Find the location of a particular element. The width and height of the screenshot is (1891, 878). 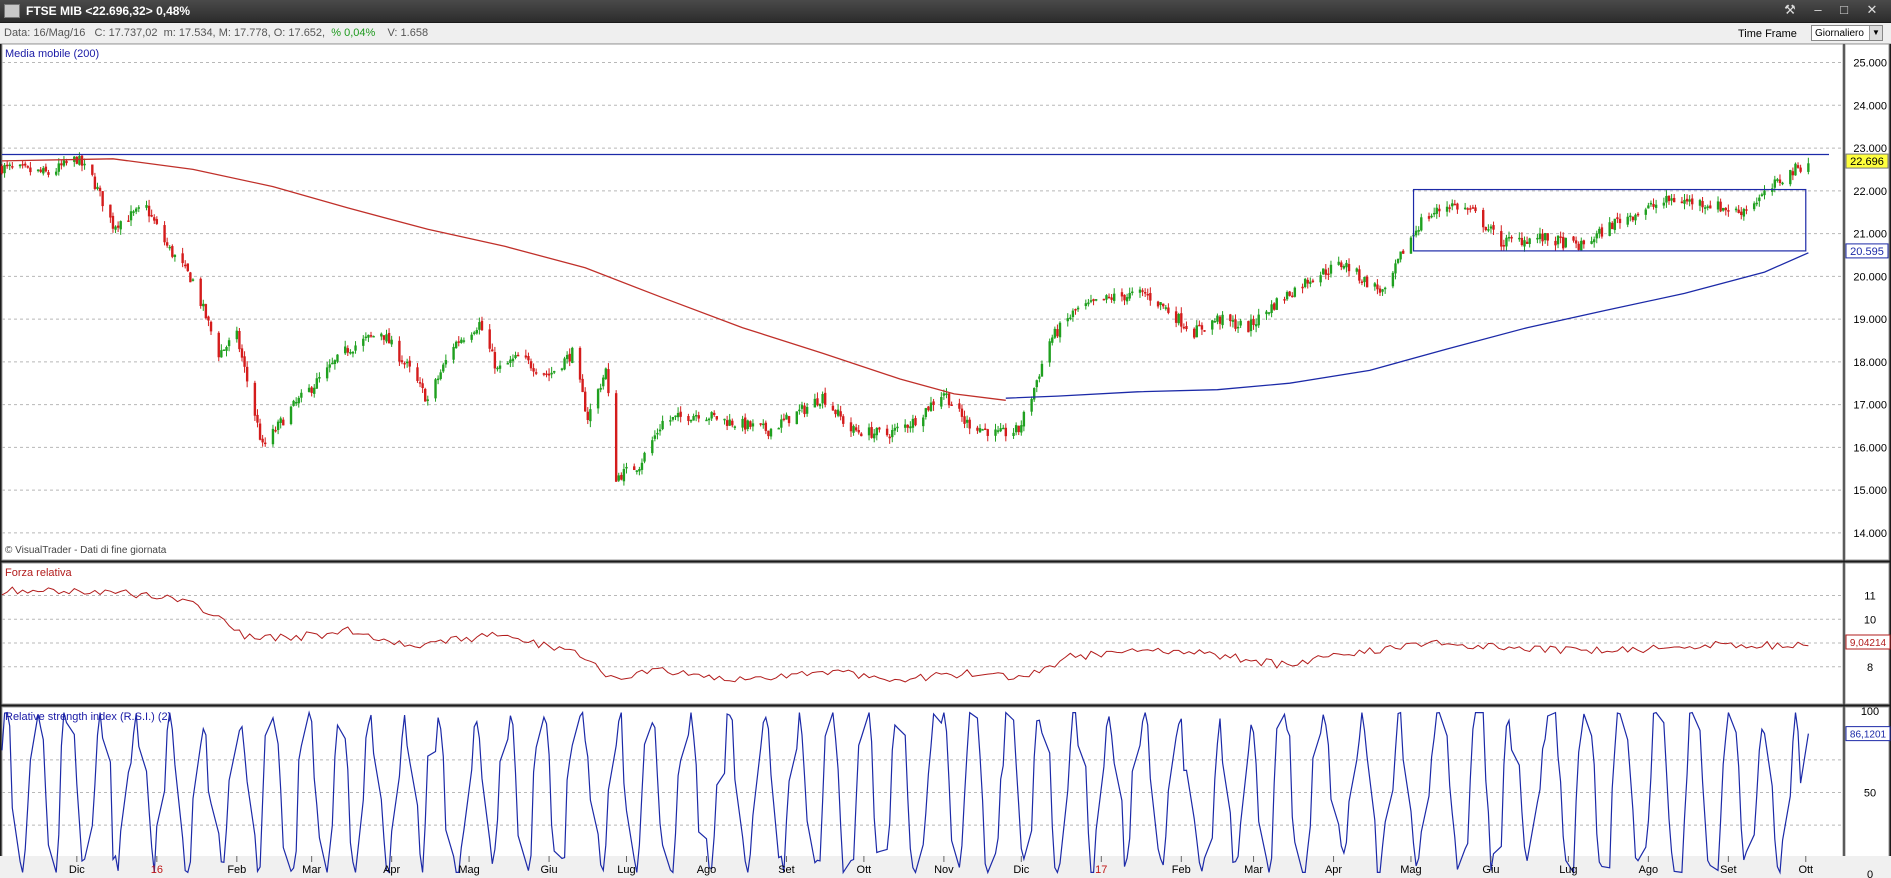

pin-icon: ⚒ is located at coordinates (1790, 10).